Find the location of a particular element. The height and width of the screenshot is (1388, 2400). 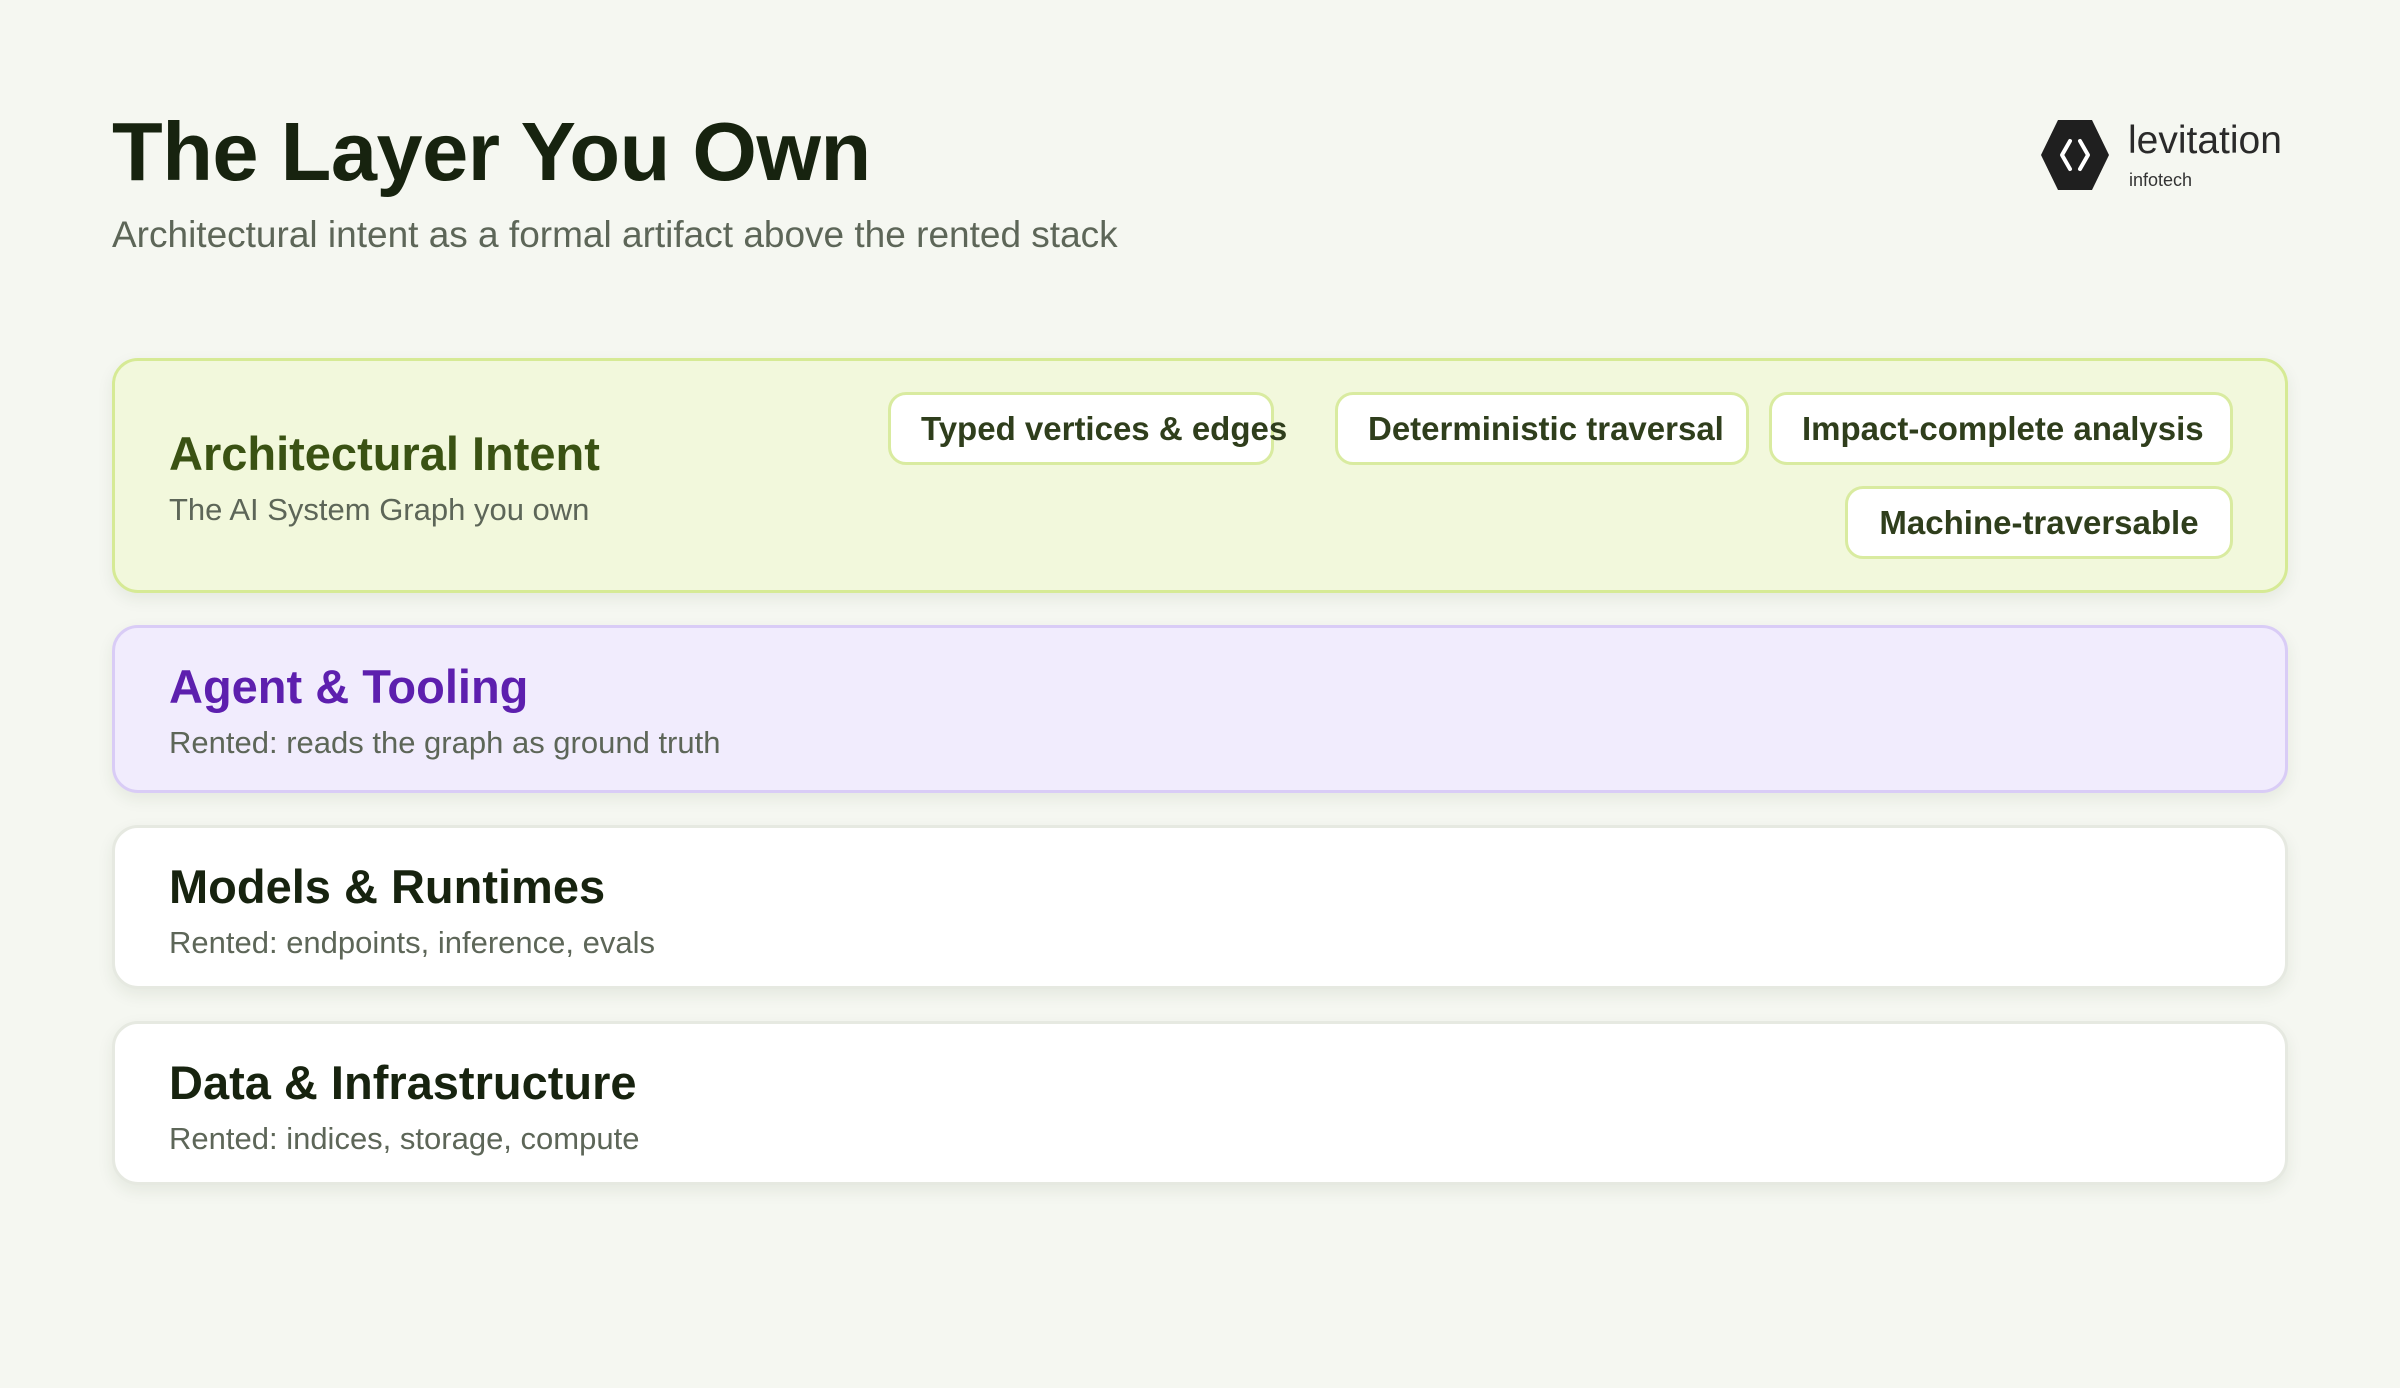

chip-impact-complete-analysis: Impact-complete analysis is located at coordinates (2001, 428).